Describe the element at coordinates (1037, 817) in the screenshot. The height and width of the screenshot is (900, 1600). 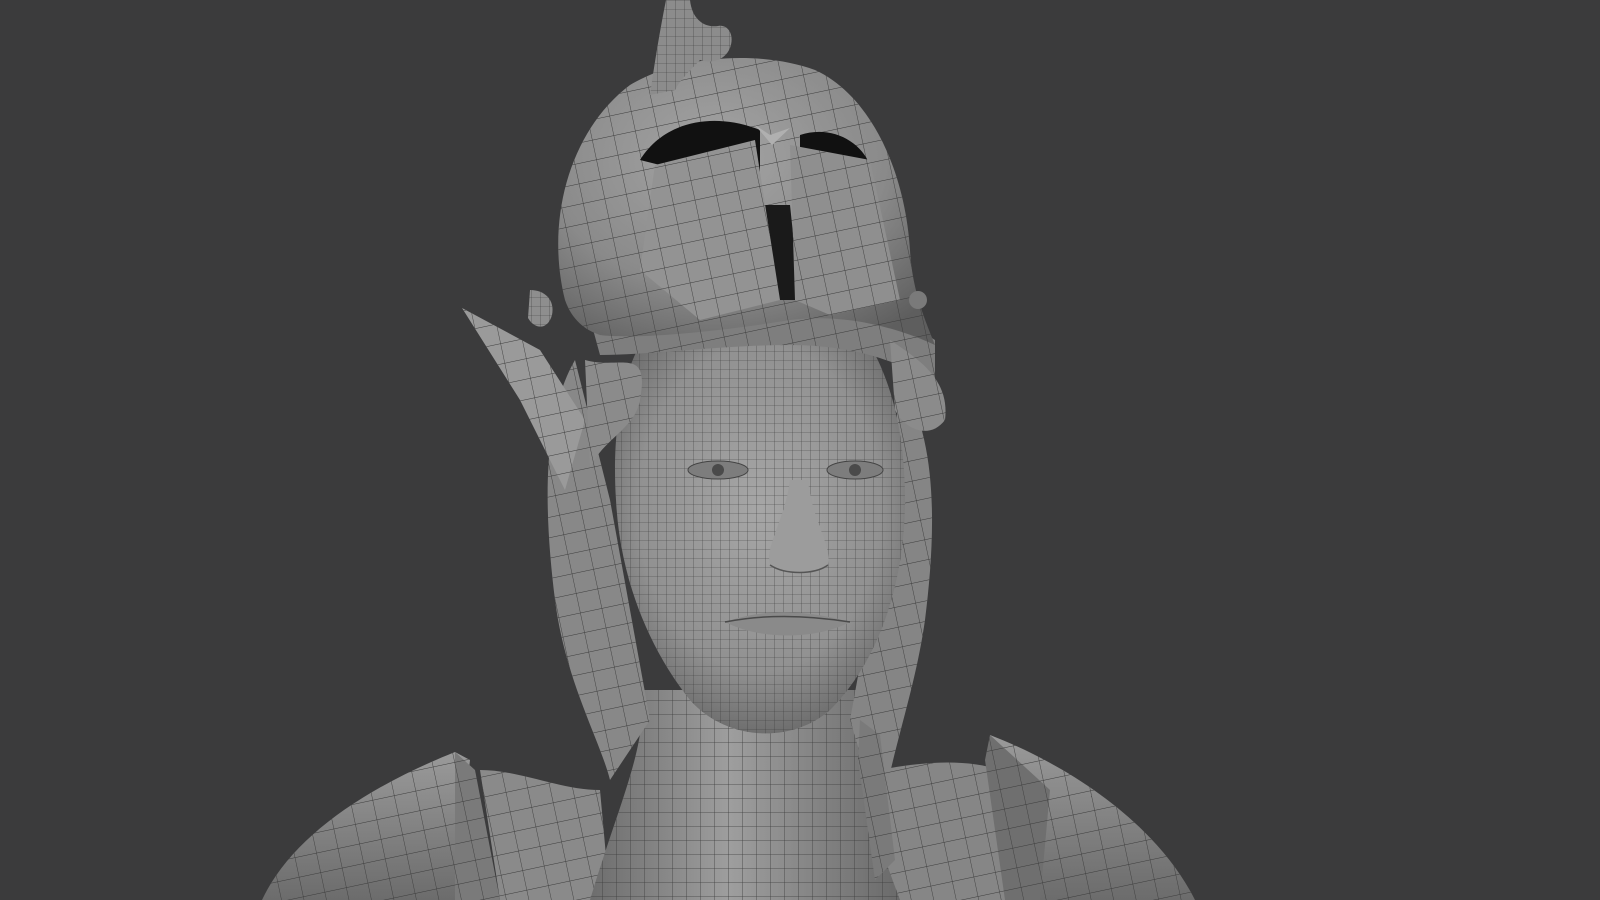
I see `right-shoulder-armor` at that location.